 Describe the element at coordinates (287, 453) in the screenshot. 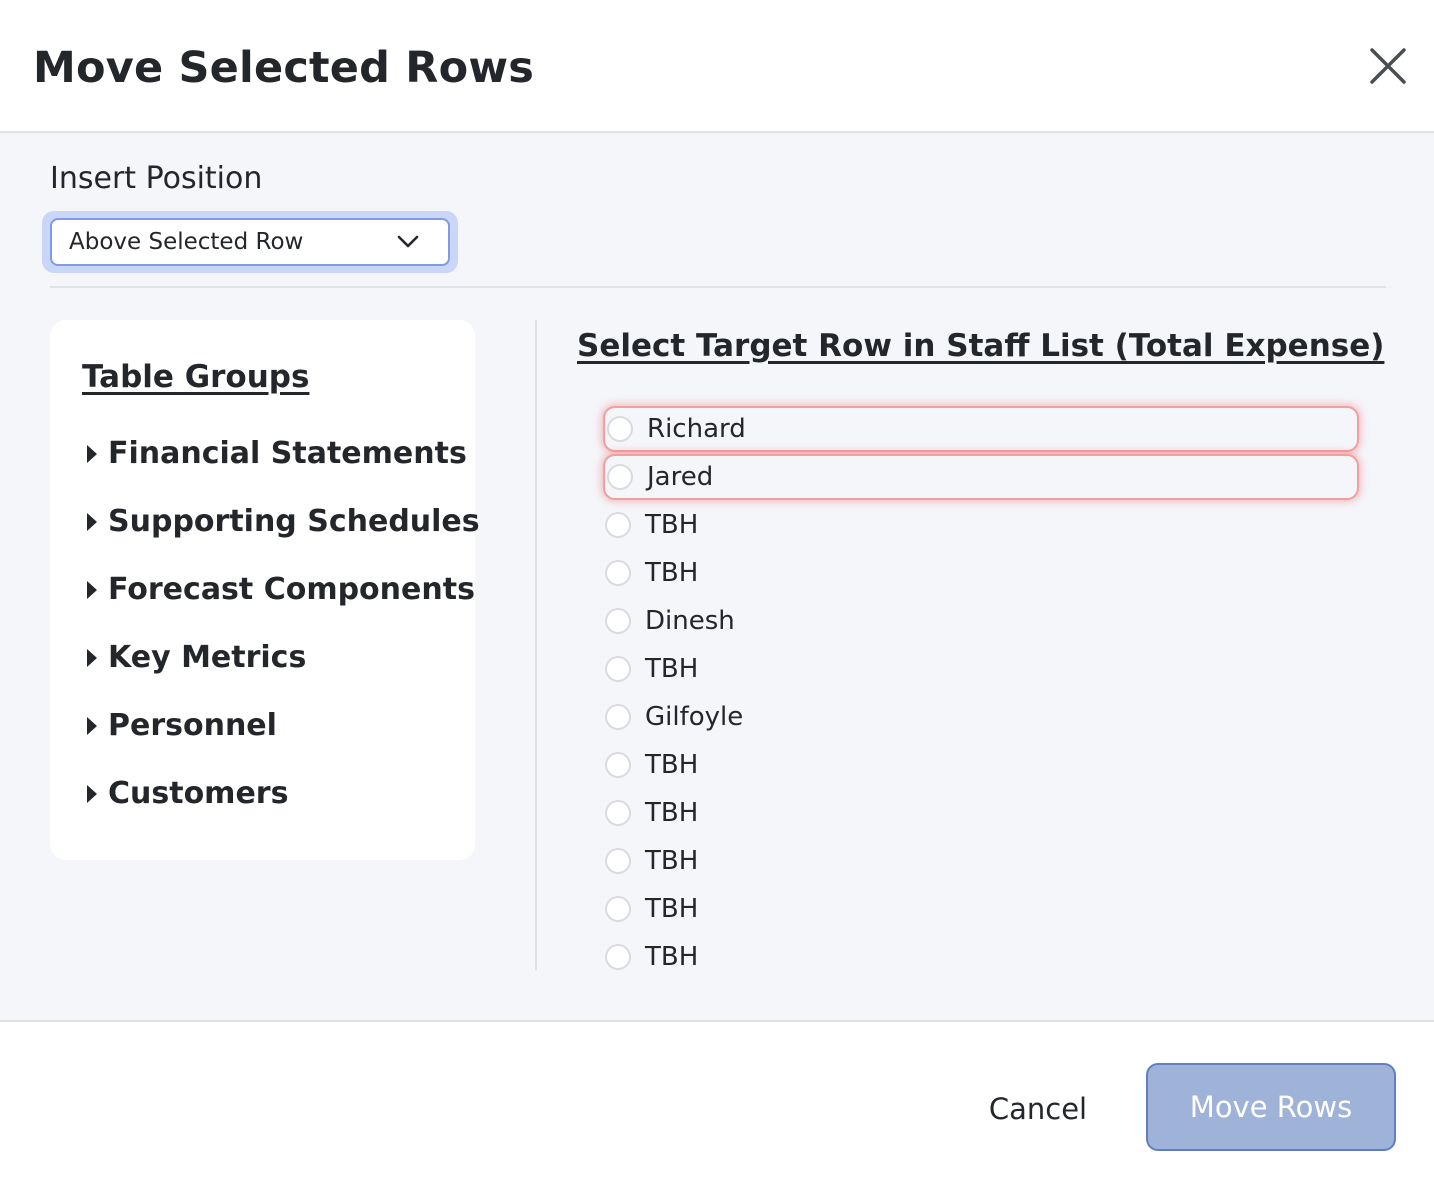

I see `group-item-label: Financial Statements` at that location.